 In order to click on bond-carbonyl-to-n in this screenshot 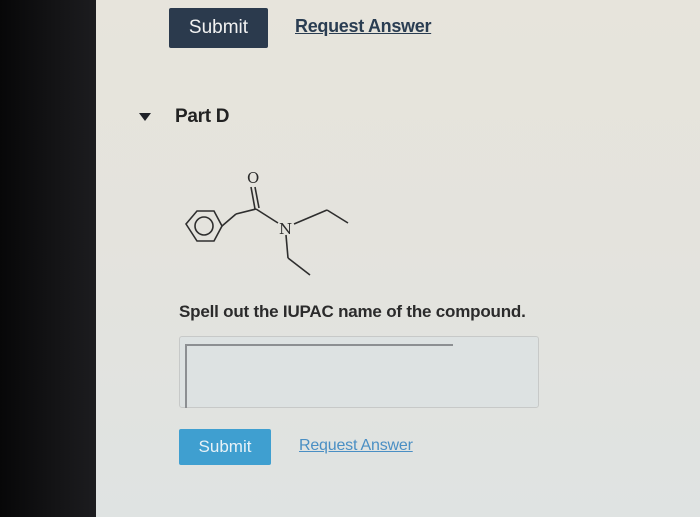, I will do `click(267, 216)`.